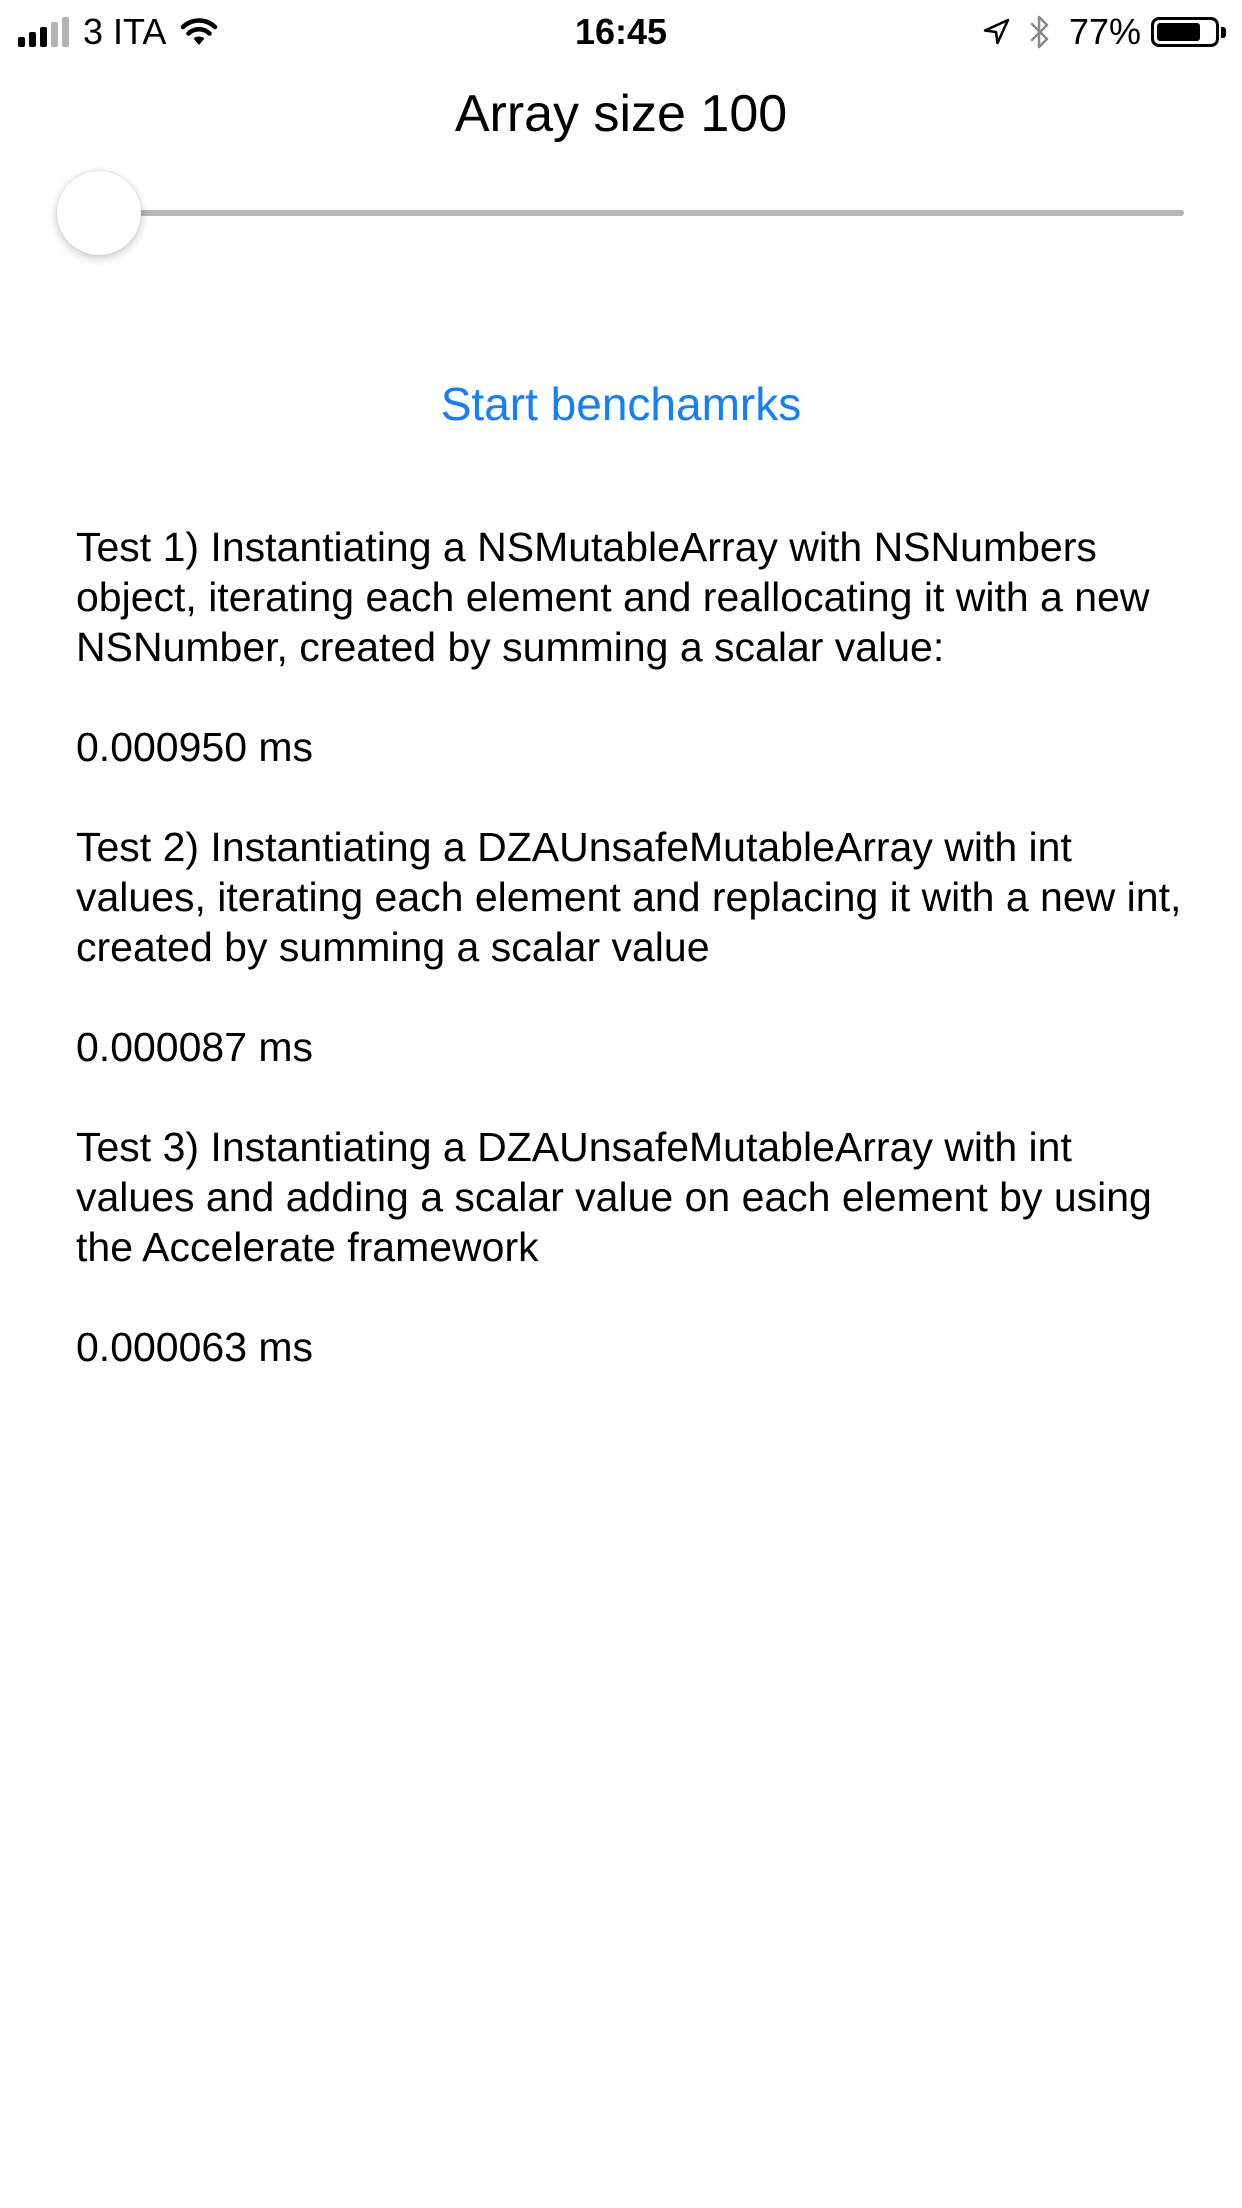 The width and height of the screenshot is (1242, 2208). Describe the element at coordinates (195, 1047) in the screenshot. I see `test-2-result: 0.000087 ms` at that location.